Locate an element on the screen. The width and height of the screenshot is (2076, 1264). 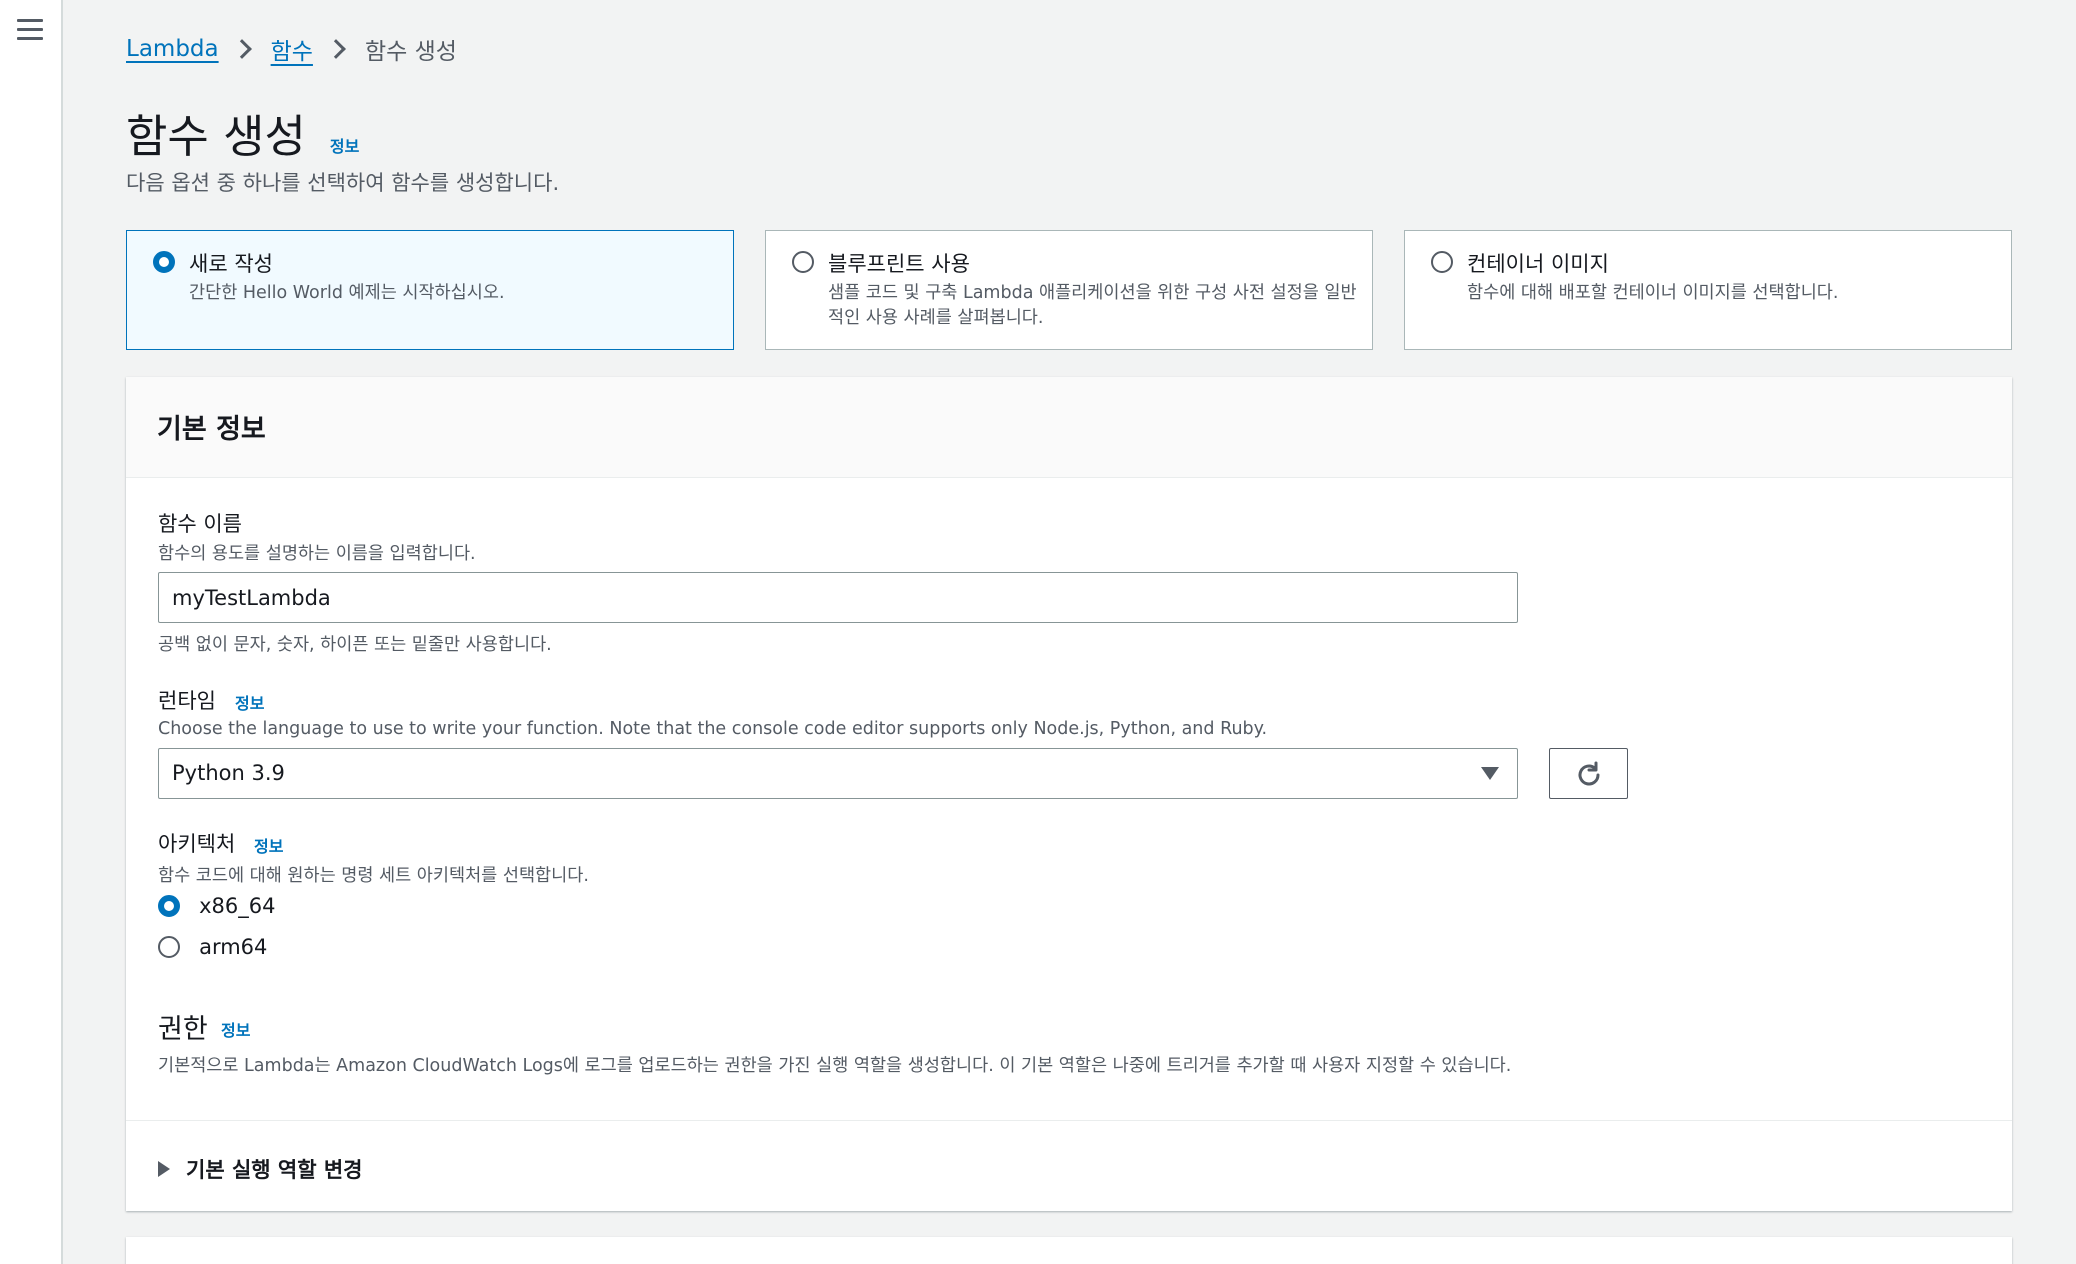
permissions-info-link: 정보 is located at coordinates (235, 1029).